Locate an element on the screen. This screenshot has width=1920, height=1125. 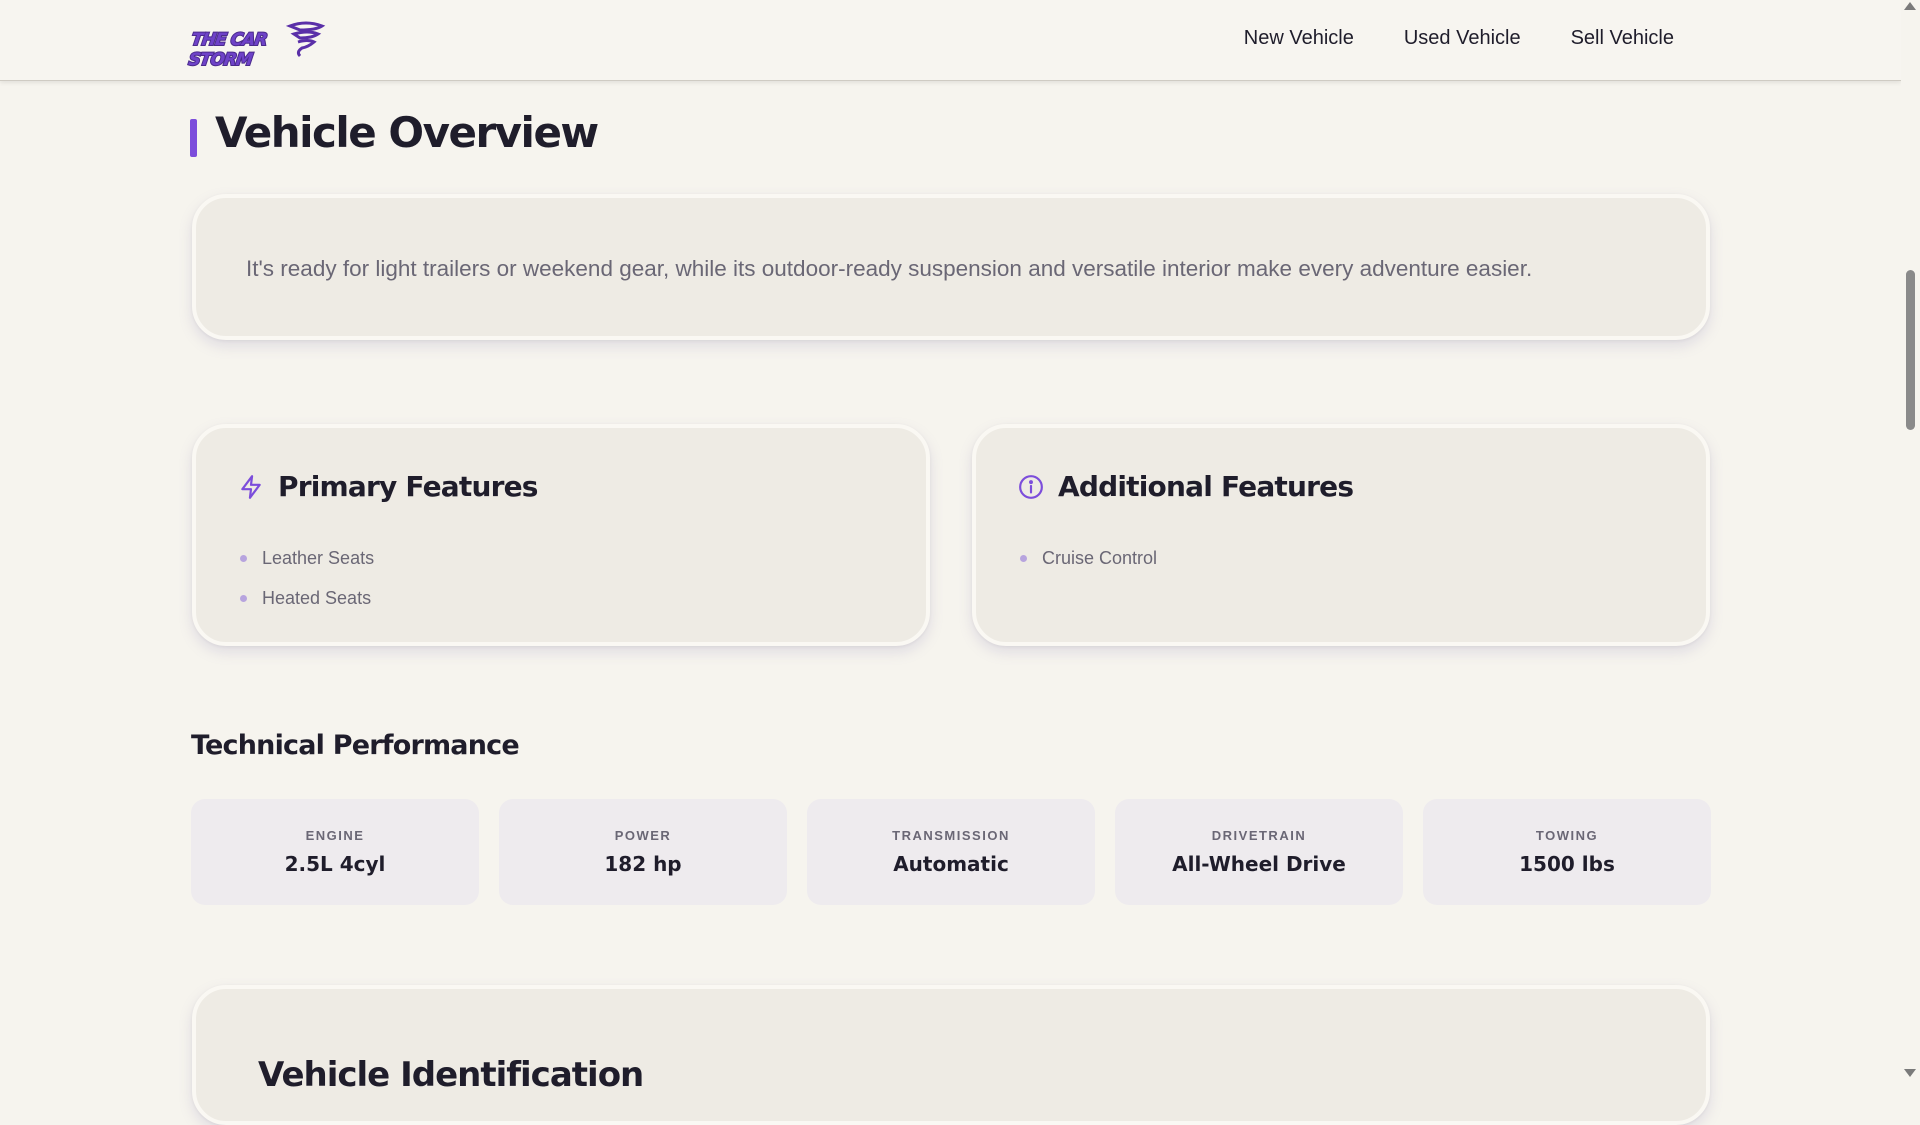
spec-engine: ENGINE 2.5L 4cyl is located at coordinates (335, 852).